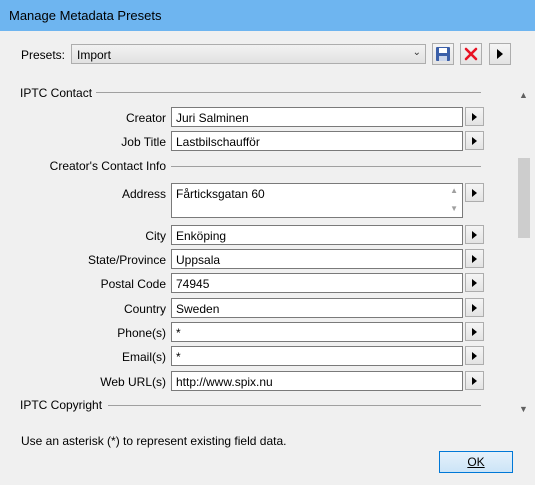 This screenshot has width=535, height=485. What do you see at coordinates (267, 15) in the screenshot?
I see `title-bar: Manage Metadata Presets` at bounding box center [267, 15].